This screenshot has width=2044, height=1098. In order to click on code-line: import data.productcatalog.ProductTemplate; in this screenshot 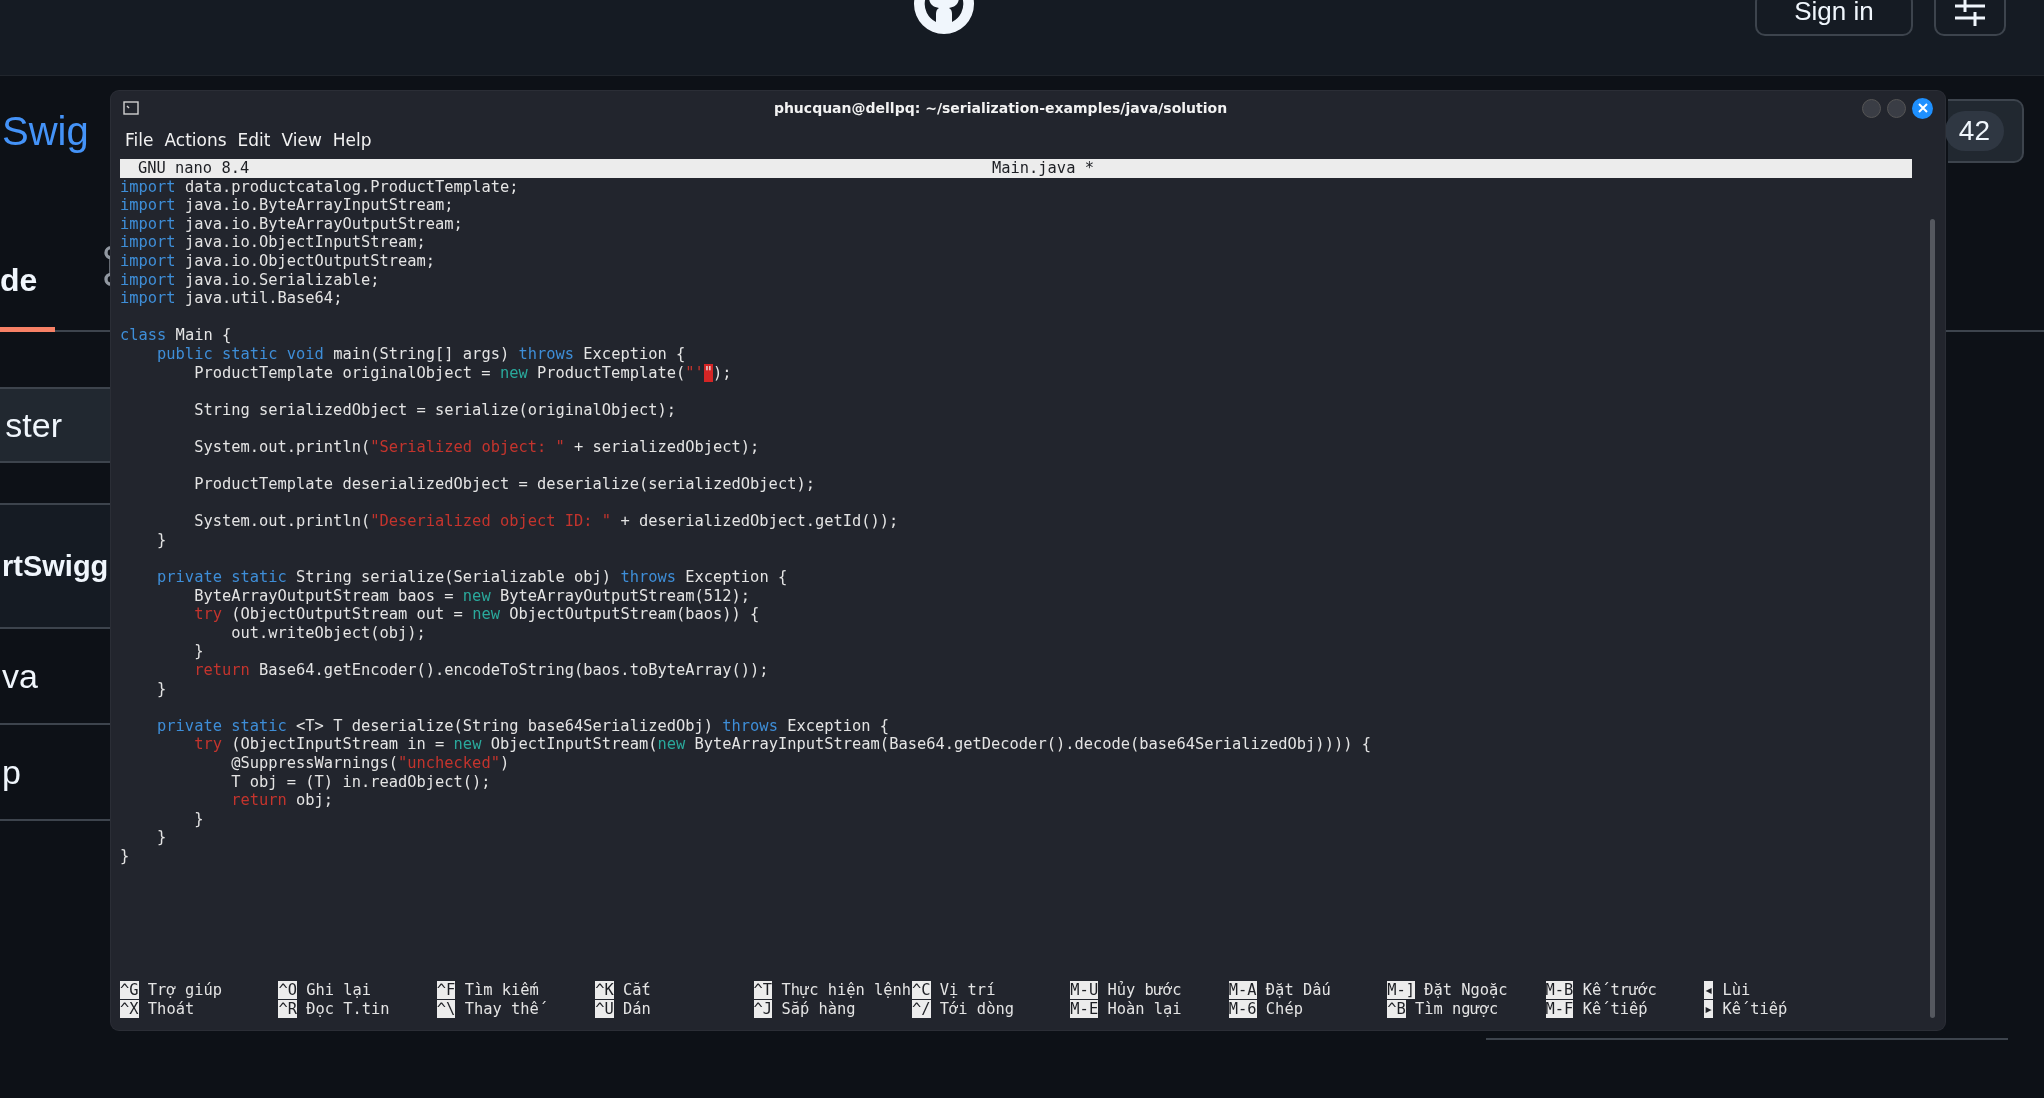, I will do `click(319, 187)`.